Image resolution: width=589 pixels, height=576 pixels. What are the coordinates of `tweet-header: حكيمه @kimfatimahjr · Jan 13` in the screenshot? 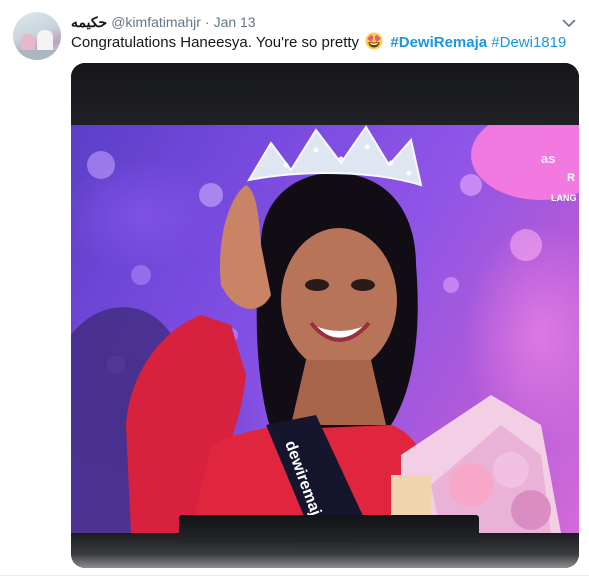 It's located at (163, 22).